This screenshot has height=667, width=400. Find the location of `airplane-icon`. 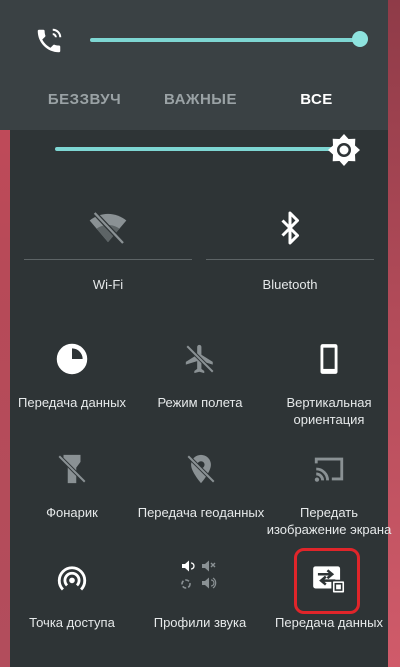

airplane-icon is located at coordinates (200, 359).